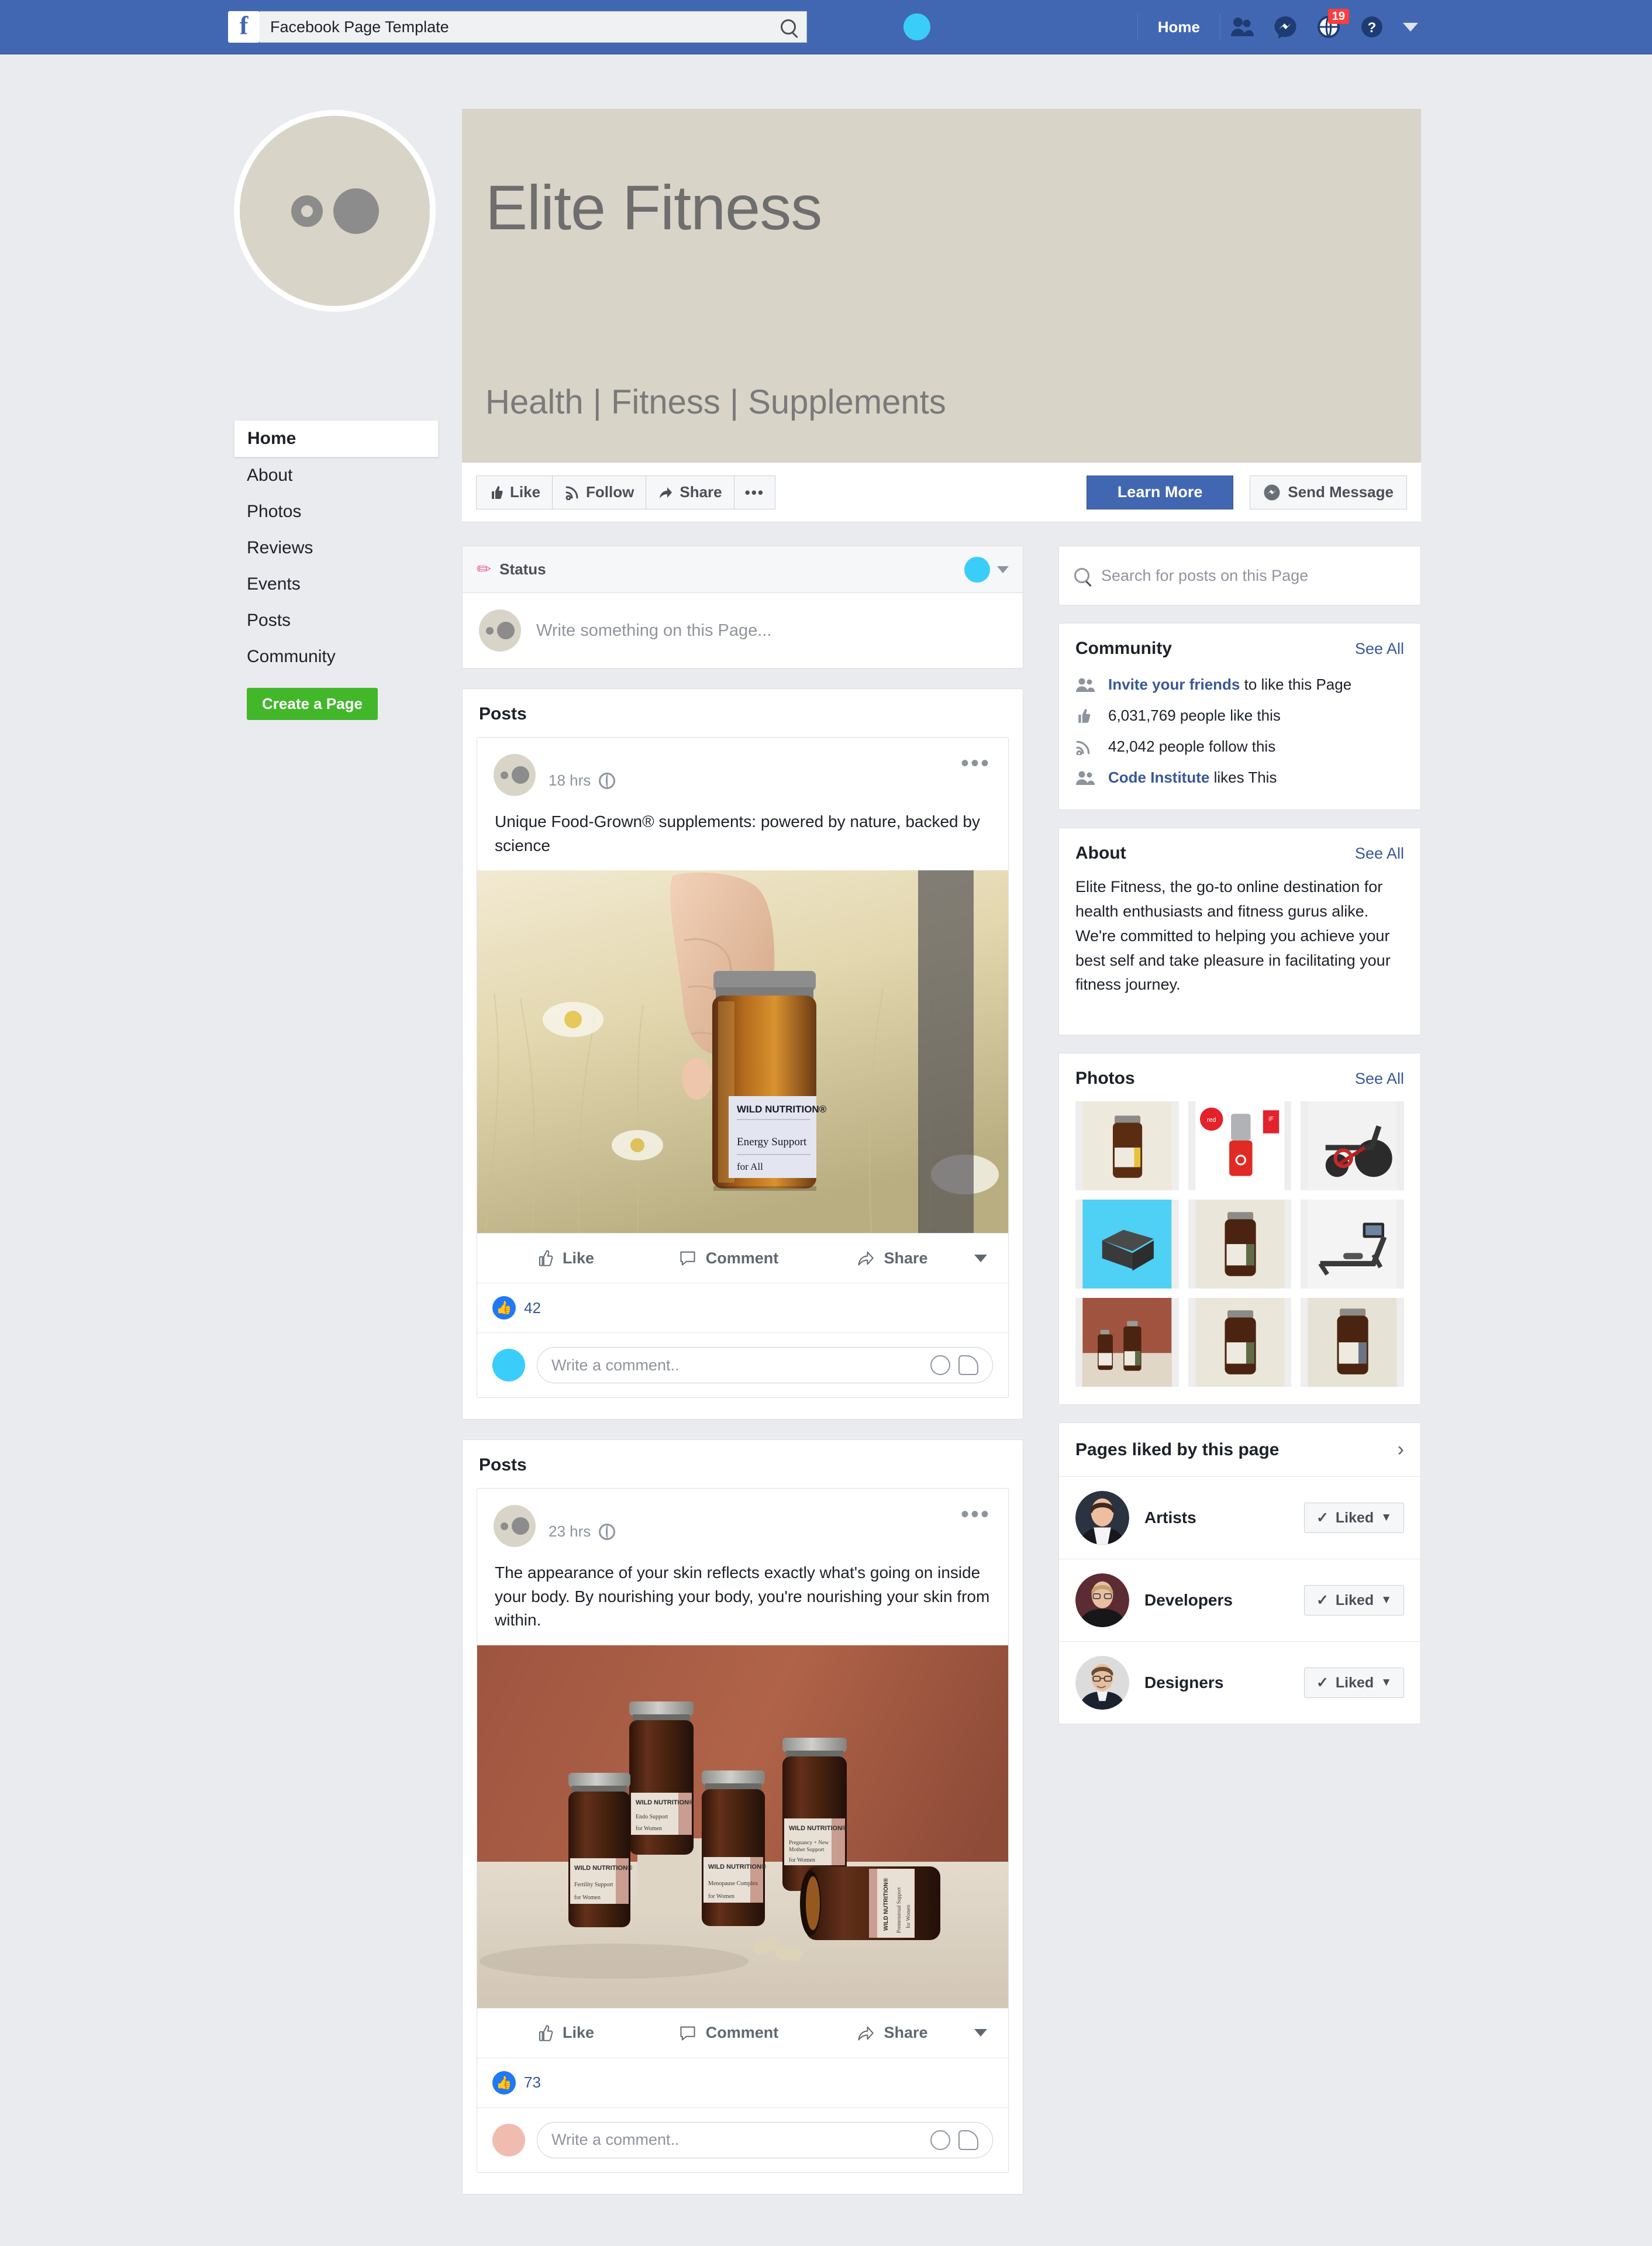 The height and width of the screenshot is (2246, 1652). What do you see at coordinates (520, 775) in the screenshot?
I see `logo-dot-shape` at bounding box center [520, 775].